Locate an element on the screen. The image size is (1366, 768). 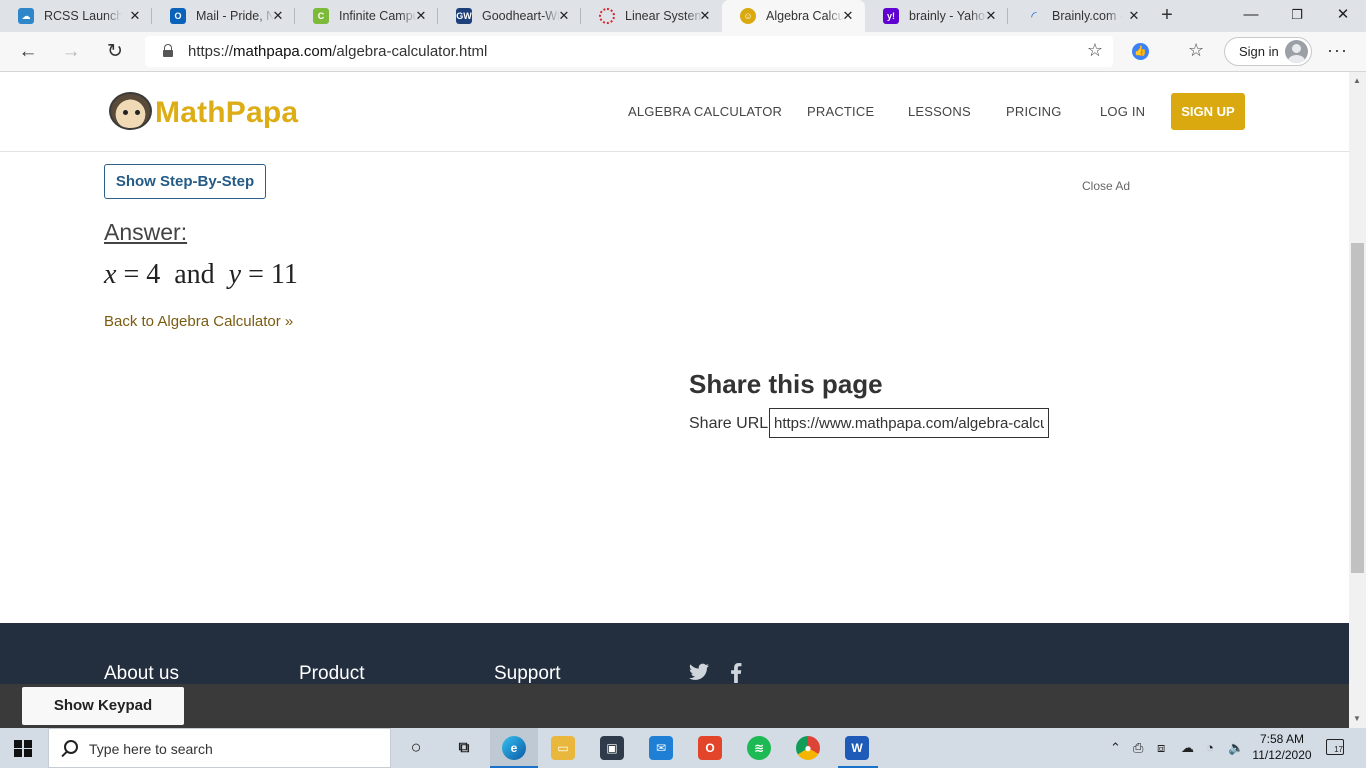
tab-rcss-launchpad: ☁ RCSS LaunchPad ✕ is located at coordinates (76, 16).